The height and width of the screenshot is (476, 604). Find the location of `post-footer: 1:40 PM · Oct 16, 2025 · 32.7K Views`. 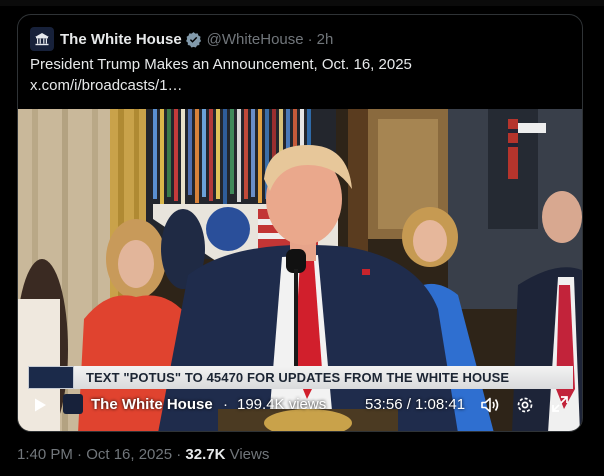

post-footer: 1:40 PM · Oct 16, 2025 · 32.7K Views is located at coordinates (143, 454).